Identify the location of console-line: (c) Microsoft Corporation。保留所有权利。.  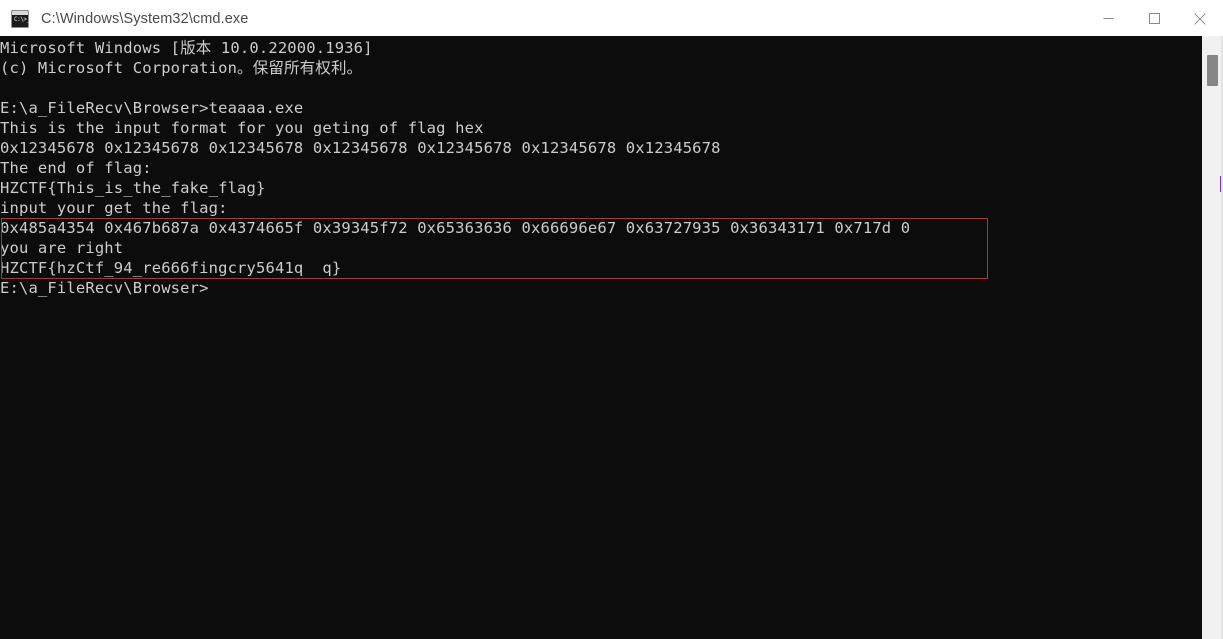
(181, 68).